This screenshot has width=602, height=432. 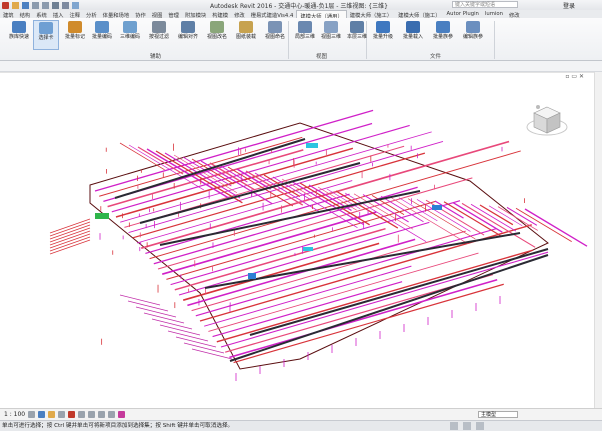 I want to click on ribbon-tab: 橙易式建造Vis4.4, so click(x=272, y=14).